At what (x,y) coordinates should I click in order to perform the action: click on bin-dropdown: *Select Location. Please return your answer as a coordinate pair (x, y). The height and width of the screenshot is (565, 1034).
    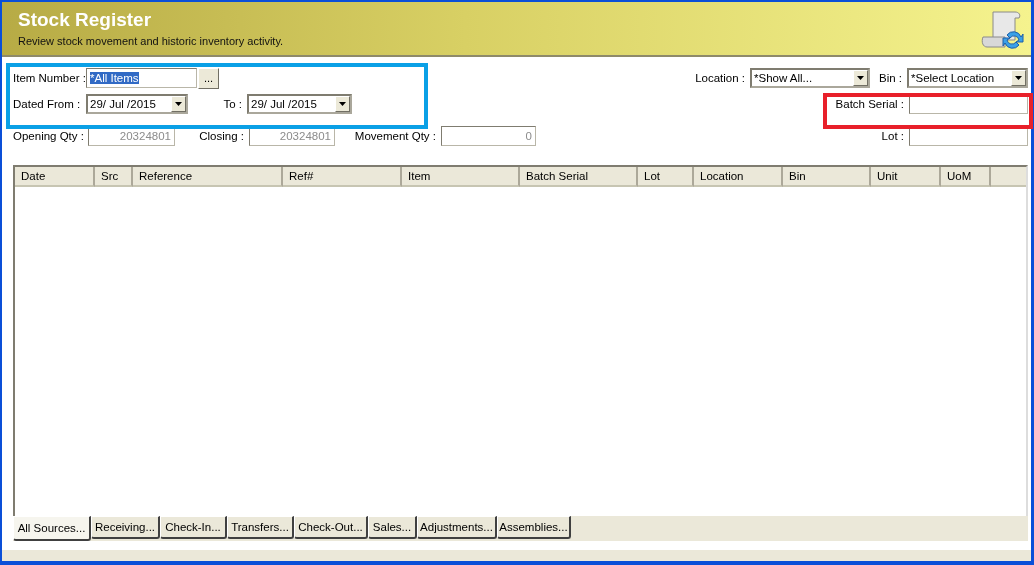
    Looking at the image, I should click on (967, 78).